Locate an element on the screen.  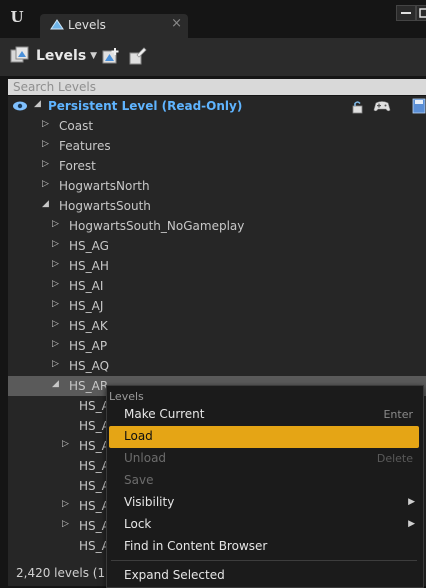
level-name: HS_AQ is located at coordinates (89, 366).